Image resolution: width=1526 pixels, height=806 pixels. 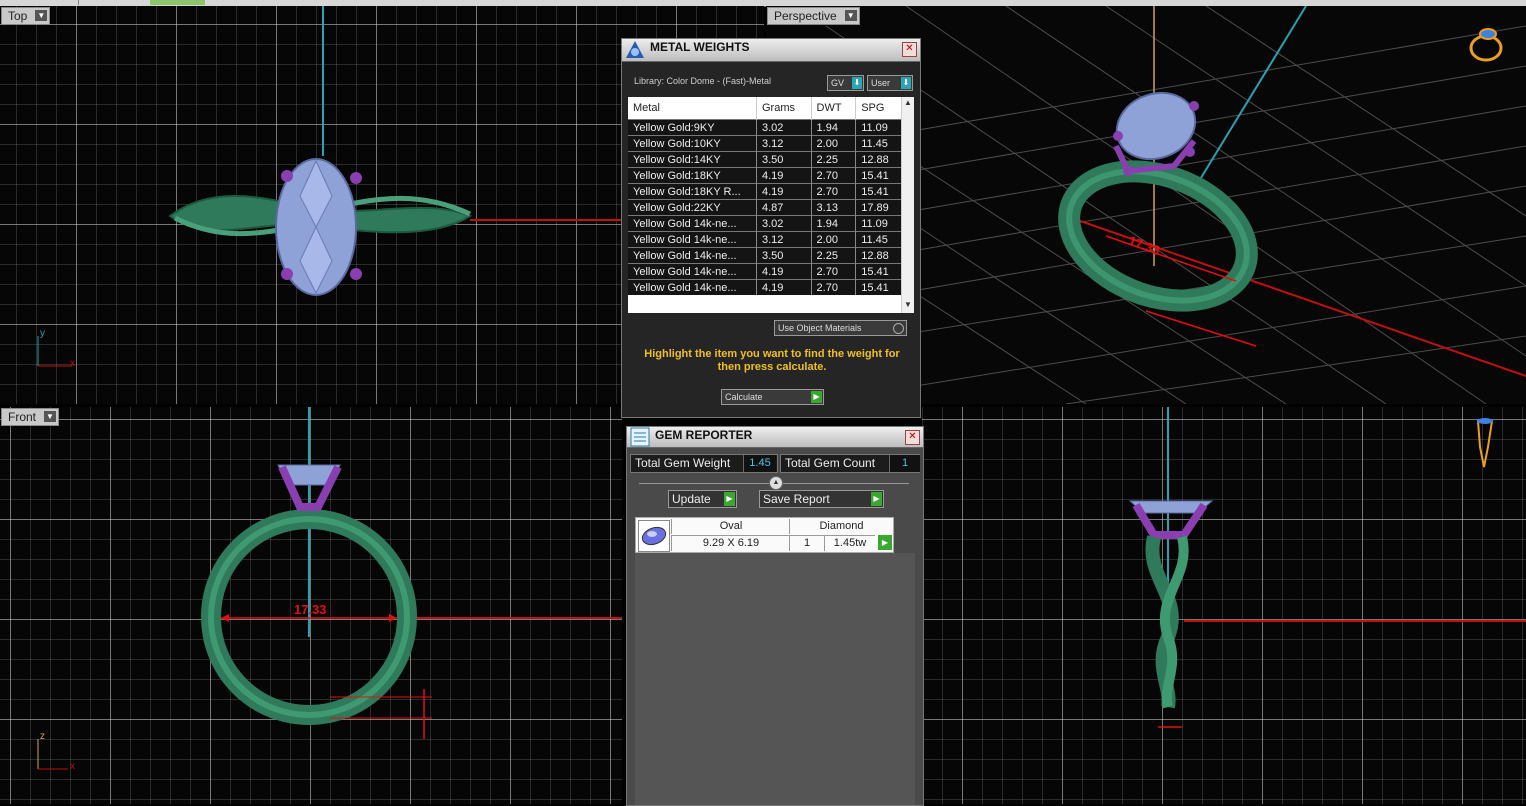 What do you see at coordinates (890, 83) in the screenshot?
I see `user-selector: User ⬇` at bounding box center [890, 83].